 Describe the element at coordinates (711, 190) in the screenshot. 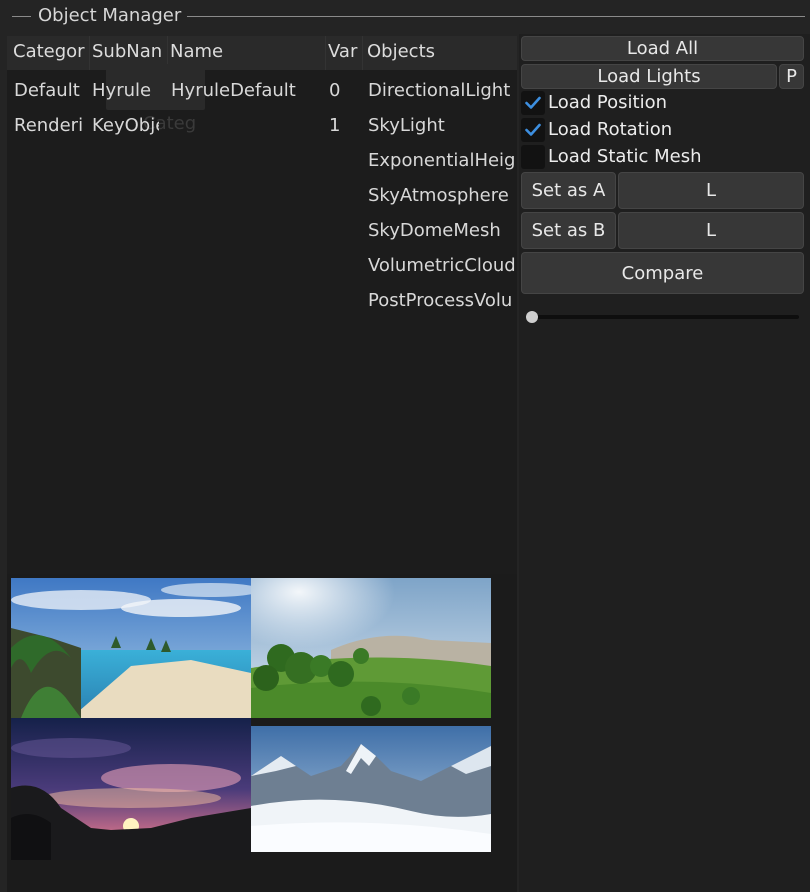

I see `set-a-value-button: L` at that location.